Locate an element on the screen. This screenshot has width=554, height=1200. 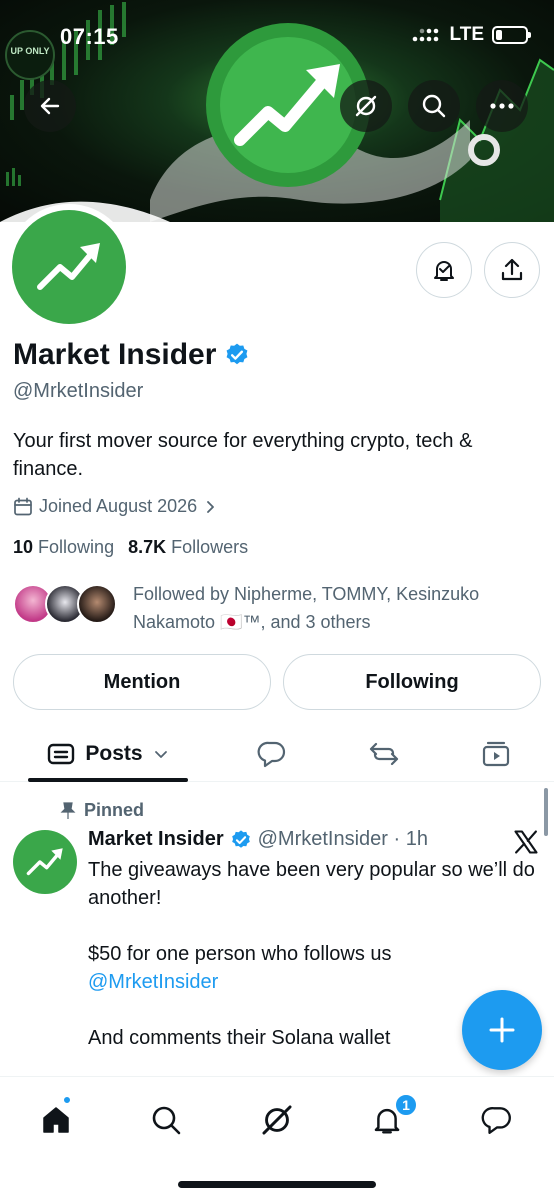
mention-link: @MrketInsider is located at coordinates (153, 982).